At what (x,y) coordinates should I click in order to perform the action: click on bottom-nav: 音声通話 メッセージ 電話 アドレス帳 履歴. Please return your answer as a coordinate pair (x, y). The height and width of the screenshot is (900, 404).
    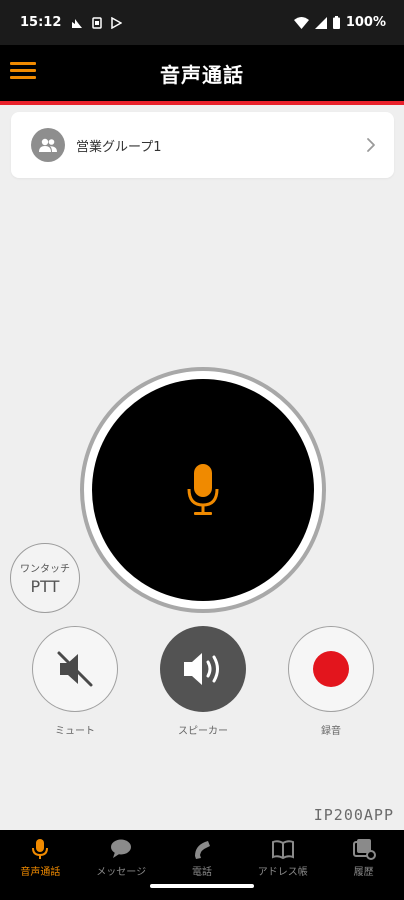
    Looking at the image, I should click on (202, 865).